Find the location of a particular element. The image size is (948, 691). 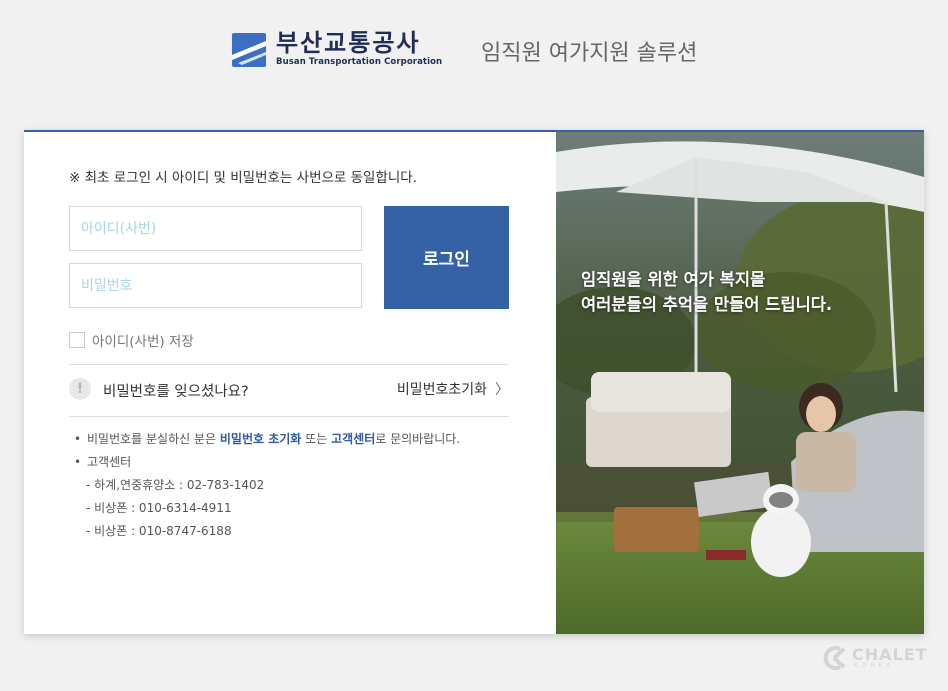

exclamation-icon: ! is located at coordinates (80, 389).